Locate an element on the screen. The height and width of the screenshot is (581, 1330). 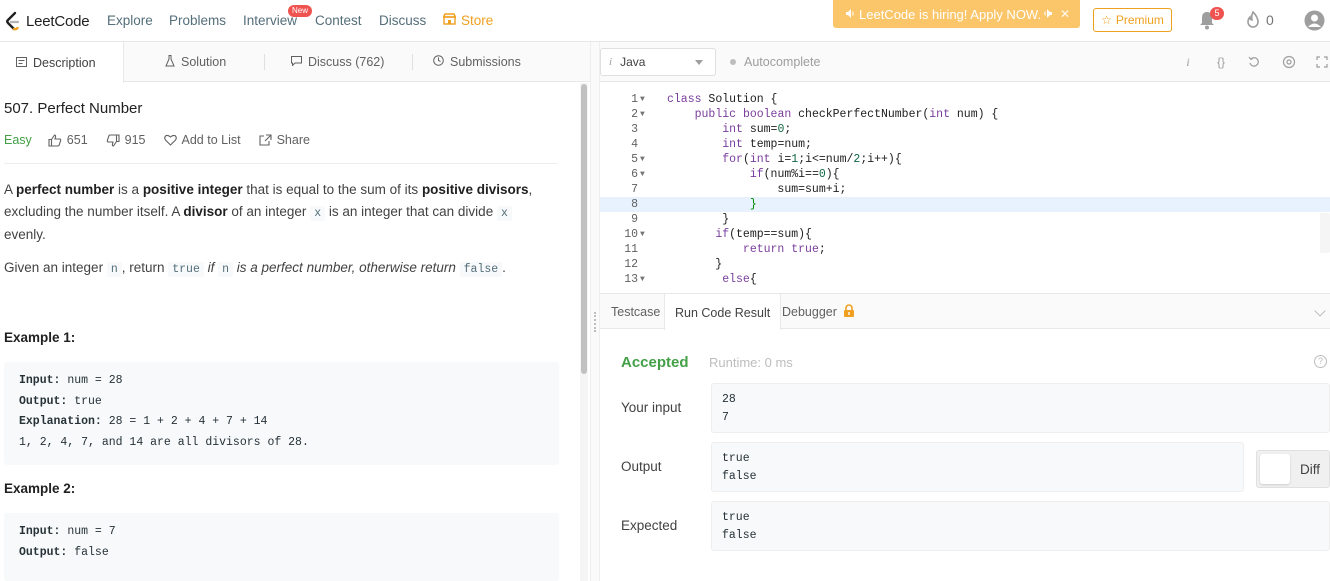
code-text: return true; is located at coordinates (784, 249).